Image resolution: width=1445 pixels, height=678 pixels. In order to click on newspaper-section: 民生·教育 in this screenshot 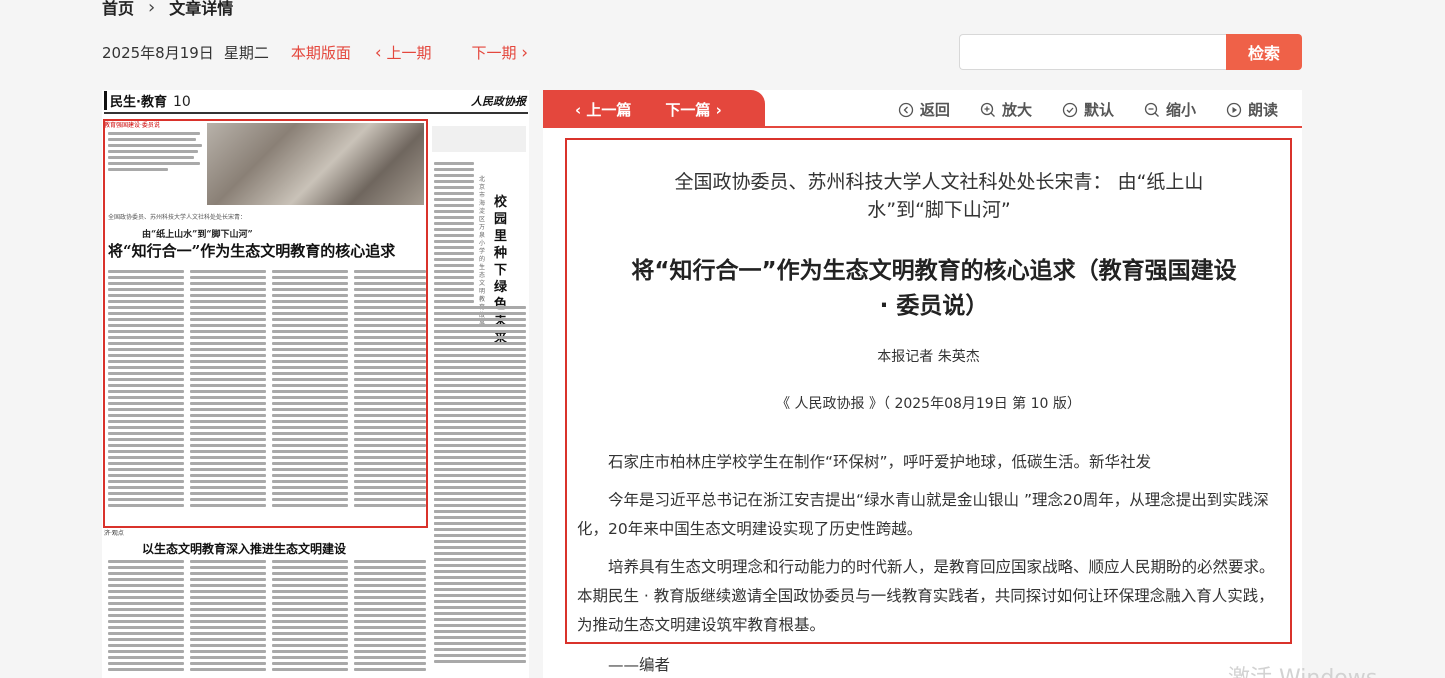, I will do `click(135, 100)`.